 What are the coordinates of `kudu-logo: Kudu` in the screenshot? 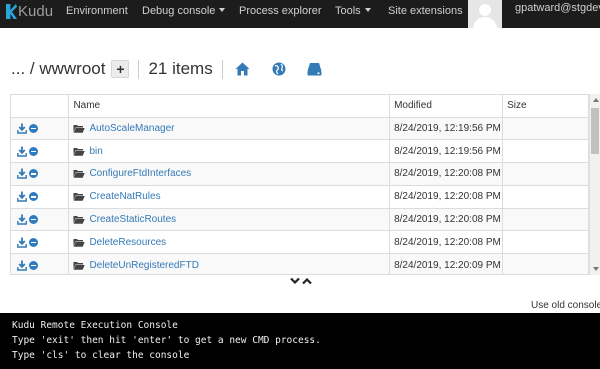 It's located at (29, 11).